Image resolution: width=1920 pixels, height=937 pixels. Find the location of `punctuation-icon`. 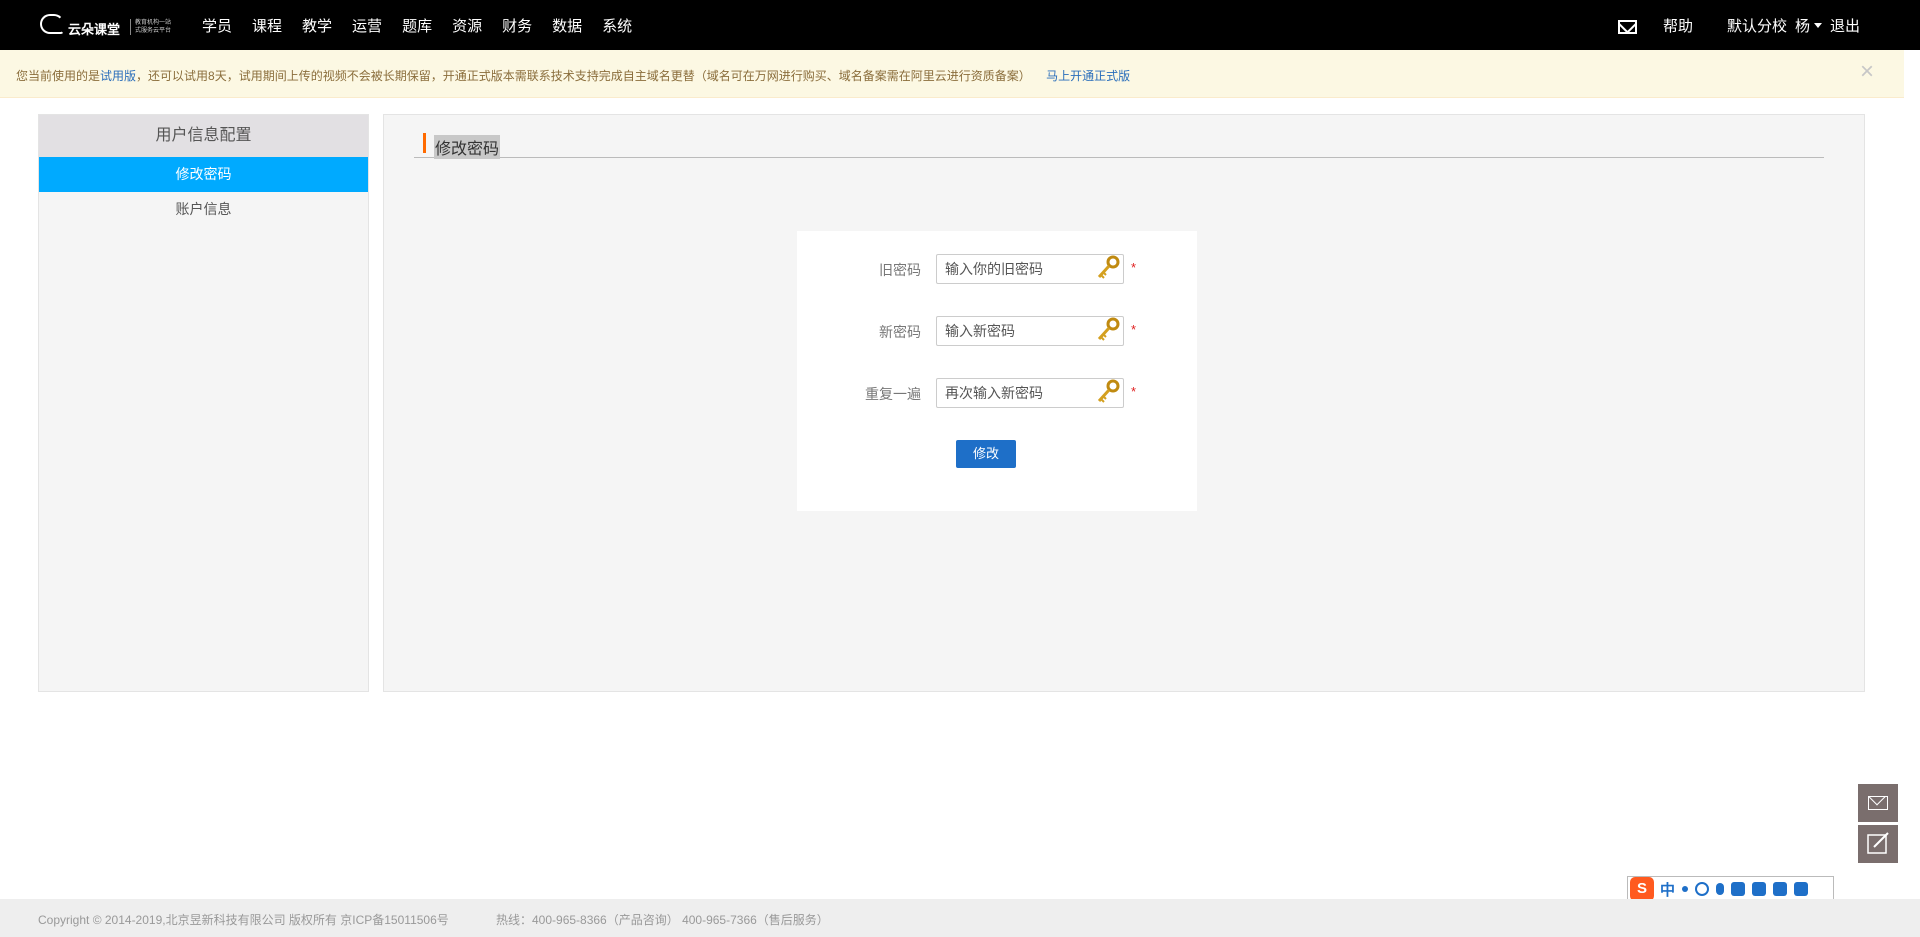

punctuation-icon is located at coordinates (1685, 889).